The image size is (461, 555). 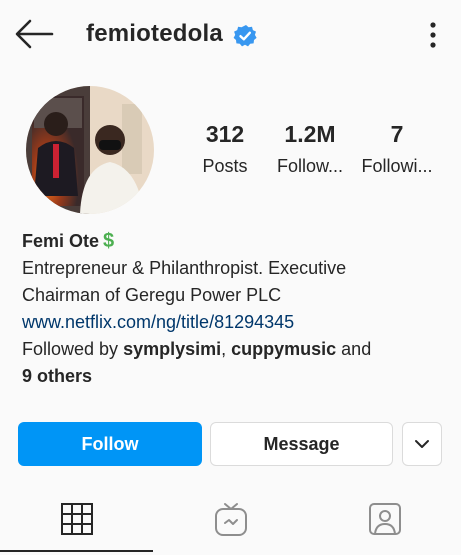 I want to click on profile-actions: Follow Message, so click(x=230, y=443).